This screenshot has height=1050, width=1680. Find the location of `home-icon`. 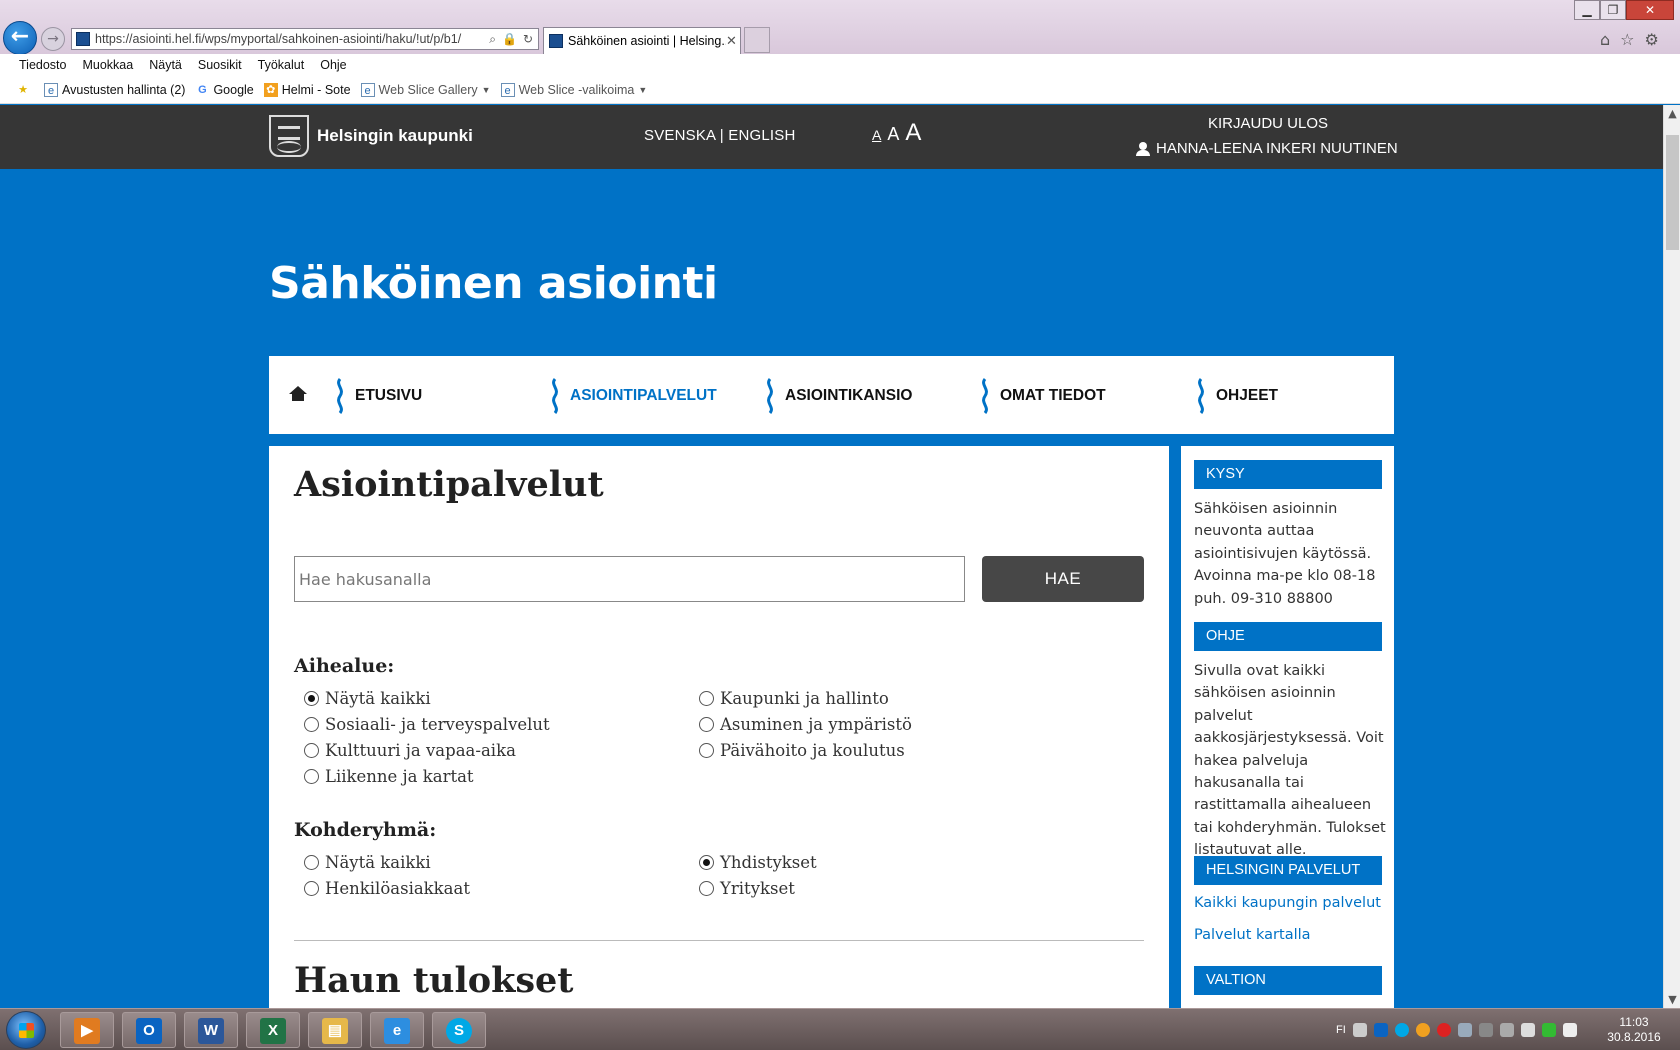

home-icon is located at coordinates (298, 394).